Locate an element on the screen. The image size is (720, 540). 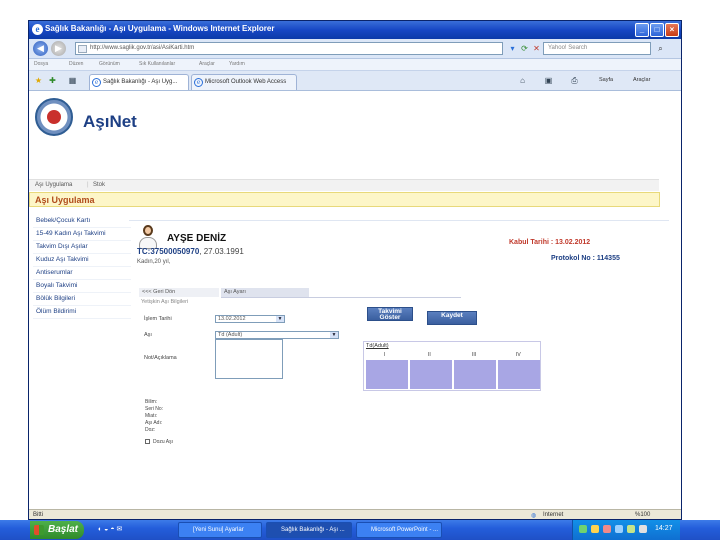
sidebar-item-bebek: Bebek/Çocuk Kartı is located at coordinates (82, 221).